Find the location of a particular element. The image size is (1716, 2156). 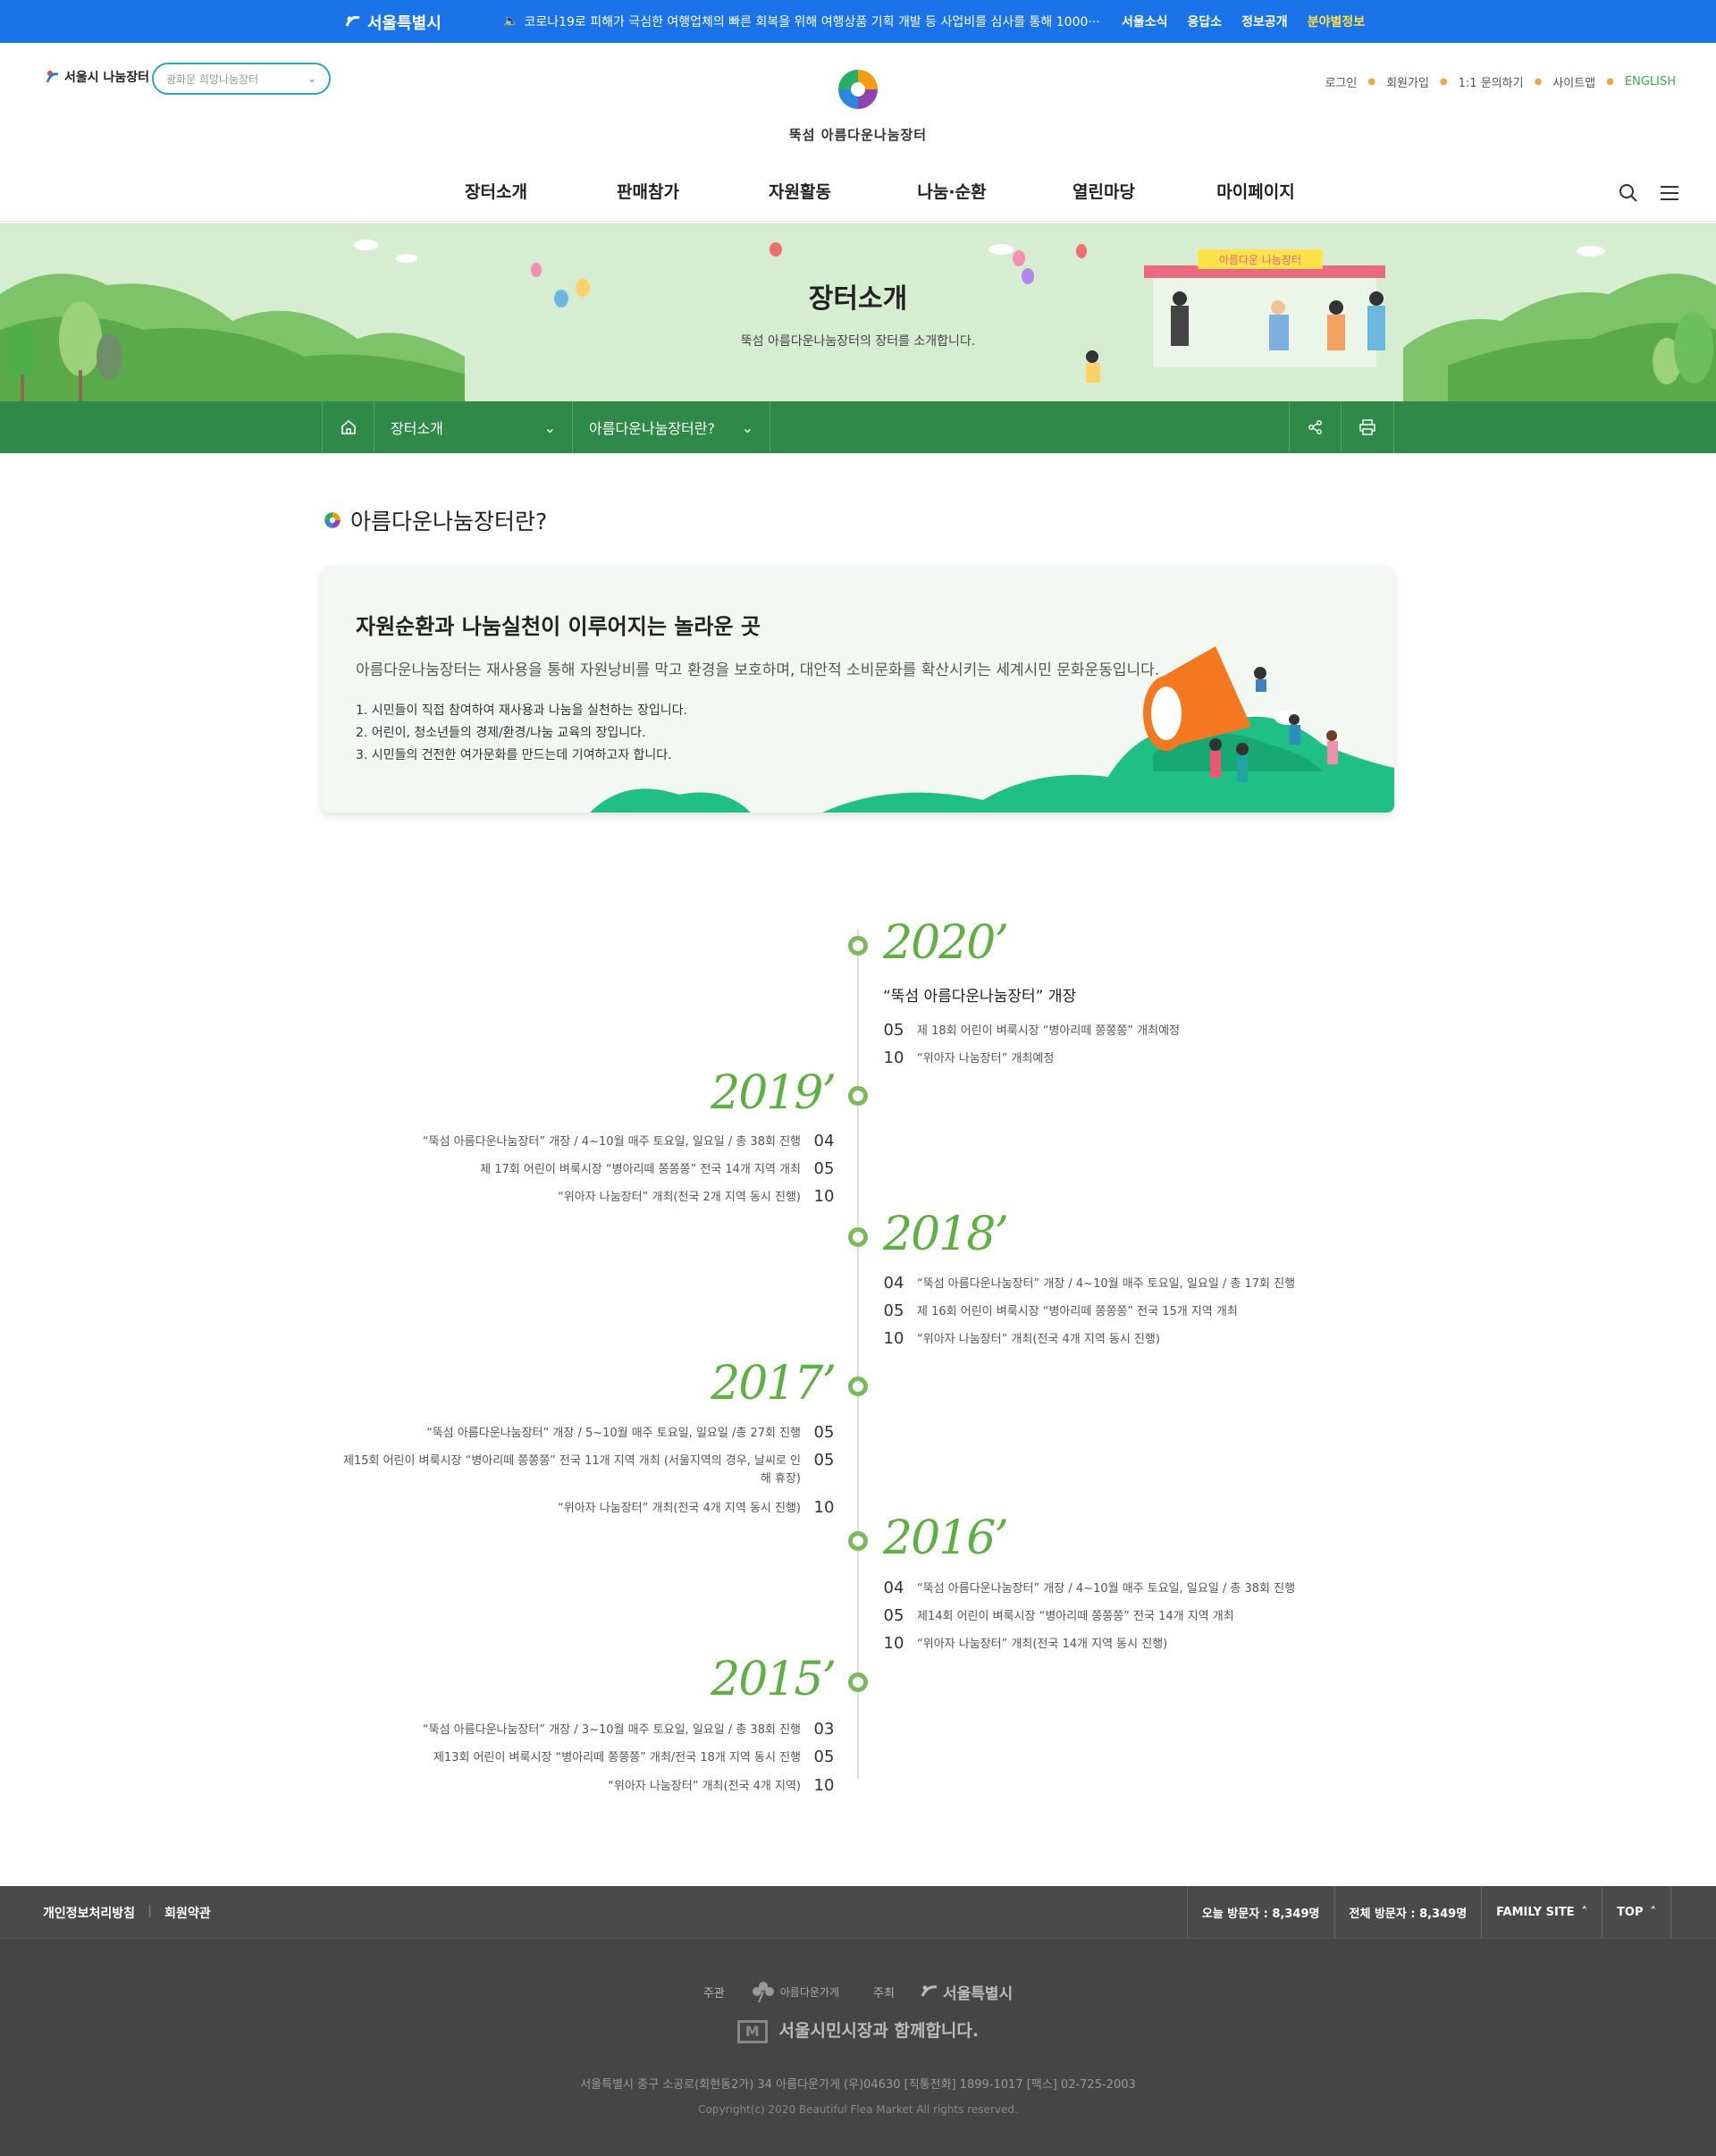

market-logo-text: 뚝섬 아름다운나눔장터 is located at coordinates (858, 135).